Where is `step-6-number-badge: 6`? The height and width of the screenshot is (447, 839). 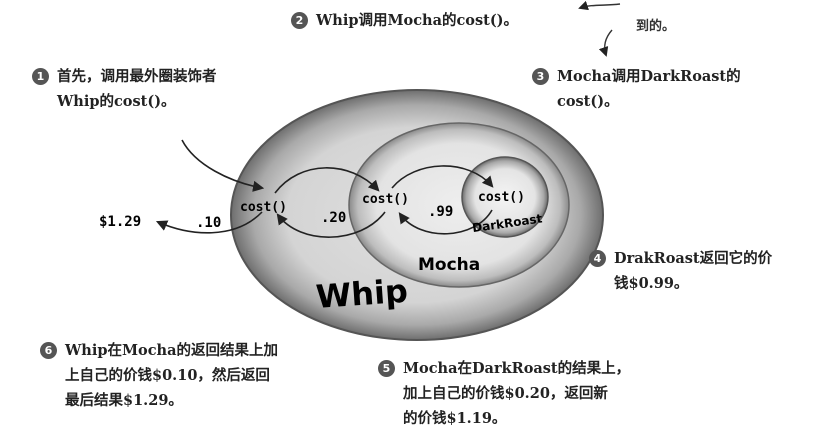 step-6-number-badge: 6 is located at coordinates (48, 350).